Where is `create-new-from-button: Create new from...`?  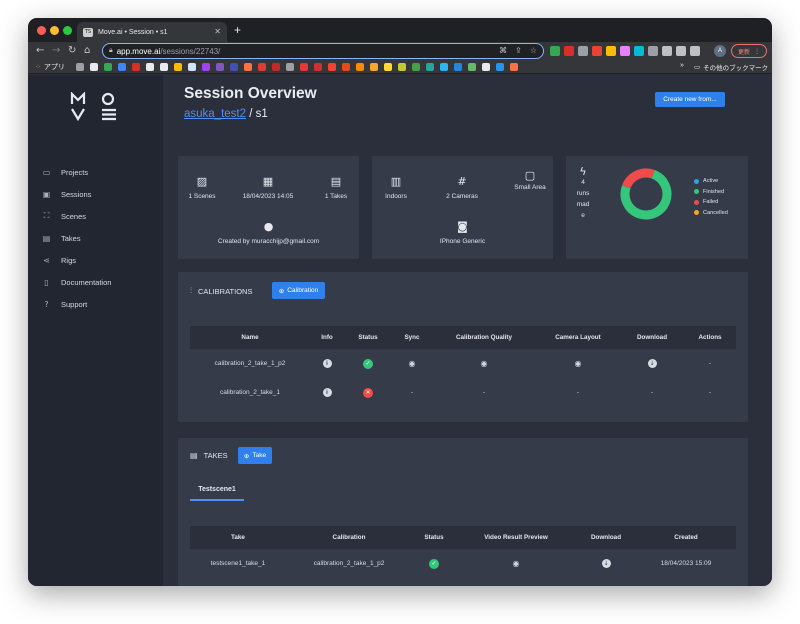
create-new-from-button: Create new from... is located at coordinates (690, 99).